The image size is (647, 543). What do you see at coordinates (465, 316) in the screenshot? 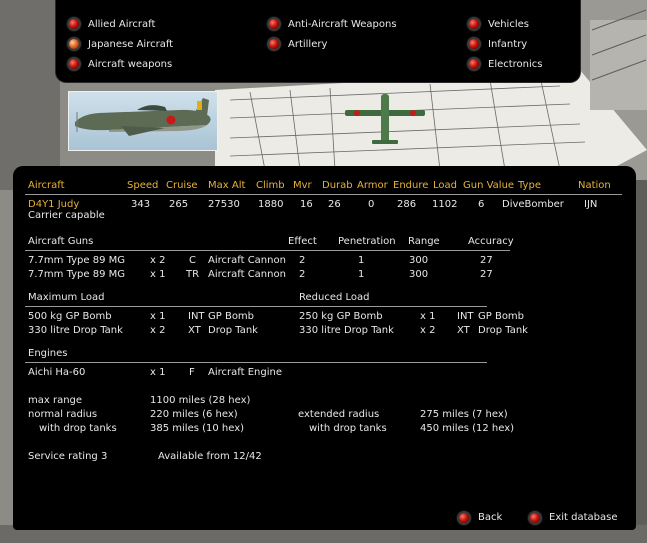
I see `reduced-load-code: INT` at bounding box center [465, 316].